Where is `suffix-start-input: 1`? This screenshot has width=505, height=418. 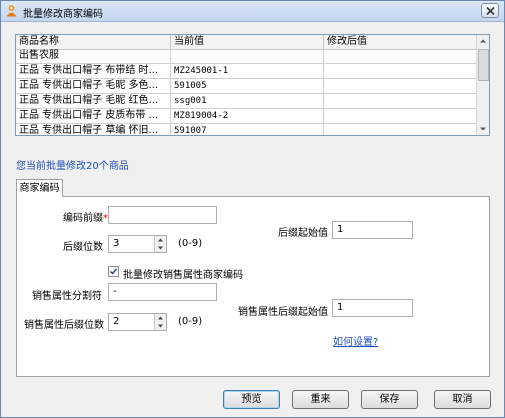 suffix-start-input: 1 is located at coordinates (372, 230).